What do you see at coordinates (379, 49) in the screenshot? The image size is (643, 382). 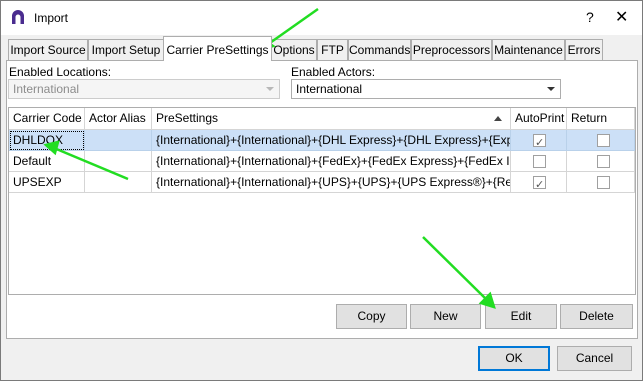 I see `tab-commands: Commands` at bounding box center [379, 49].